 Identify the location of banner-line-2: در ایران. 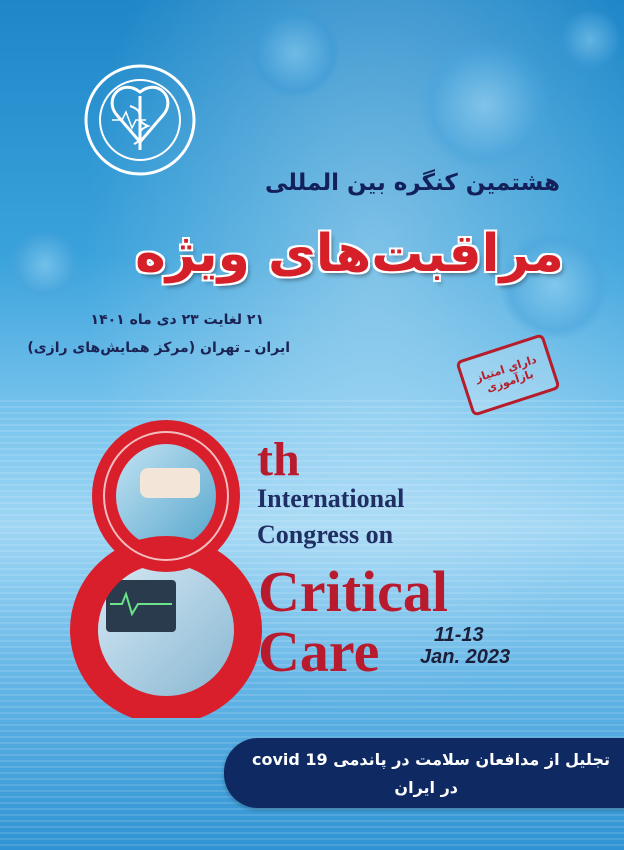
(426, 787).